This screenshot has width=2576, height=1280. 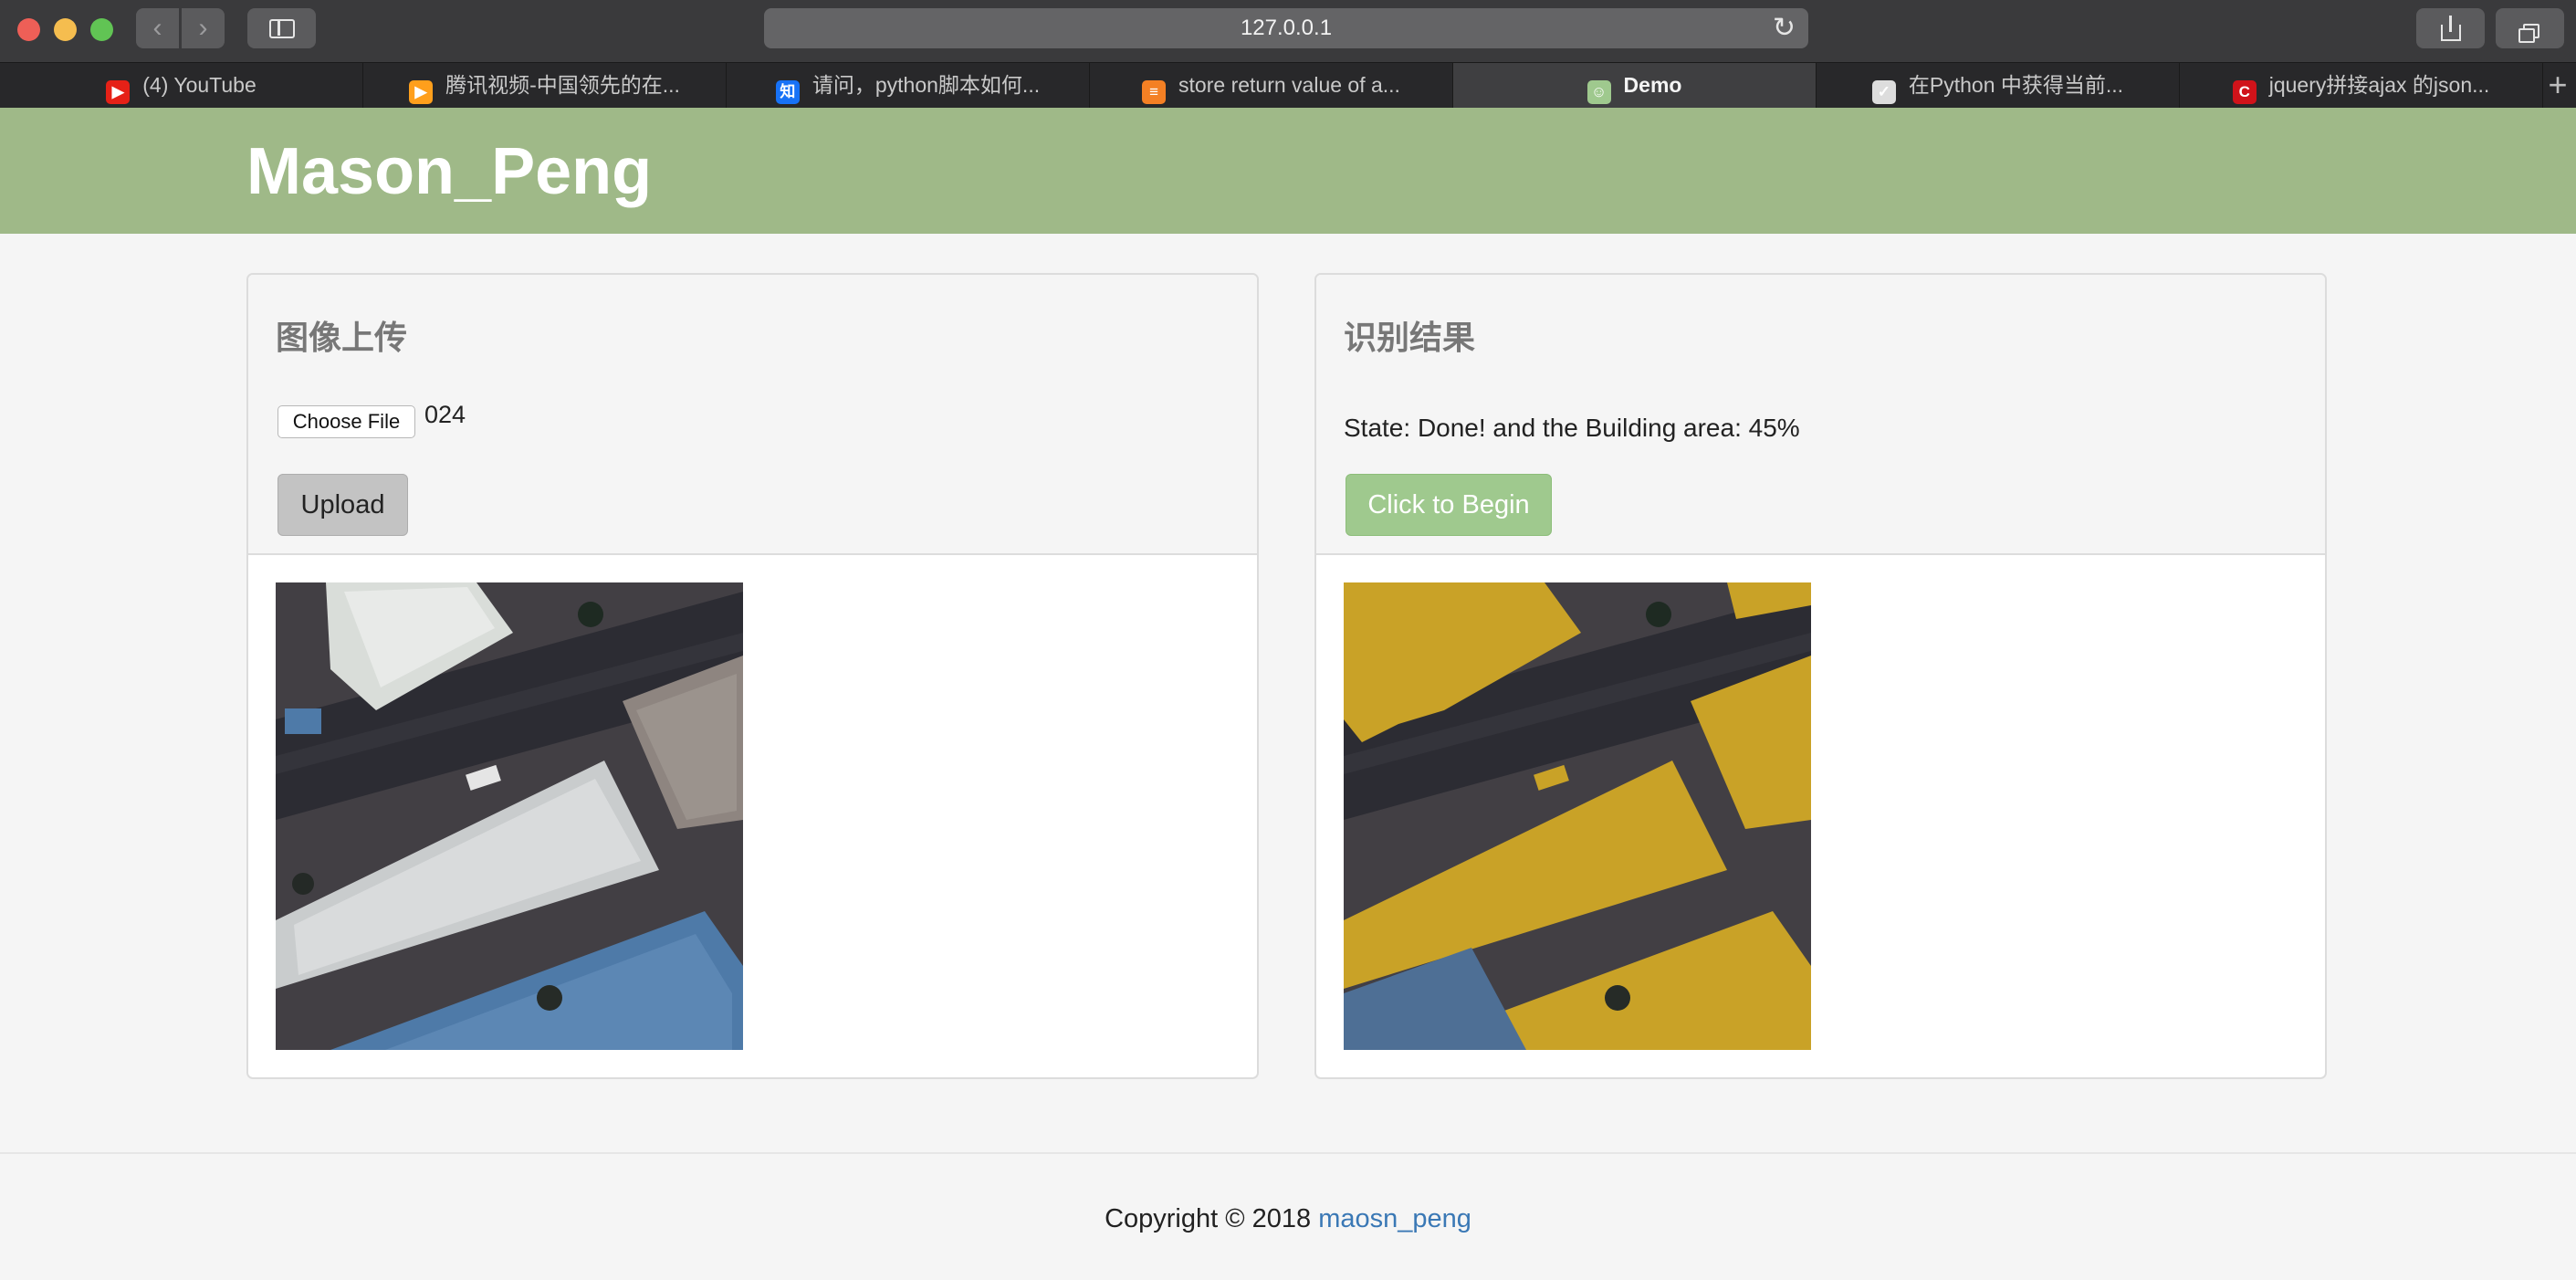 What do you see at coordinates (2557, 86) in the screenshot?
I see `new-tab-button: +` at bounding box center [2557, 86].